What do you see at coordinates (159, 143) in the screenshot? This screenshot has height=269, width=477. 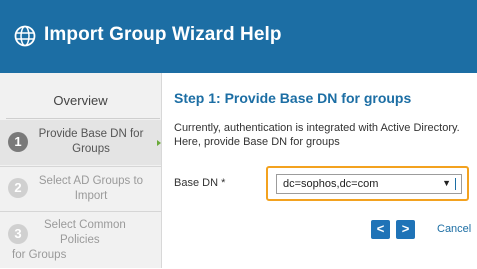 I see `current-step-arrow-icon` at bounding box center [159, 143].